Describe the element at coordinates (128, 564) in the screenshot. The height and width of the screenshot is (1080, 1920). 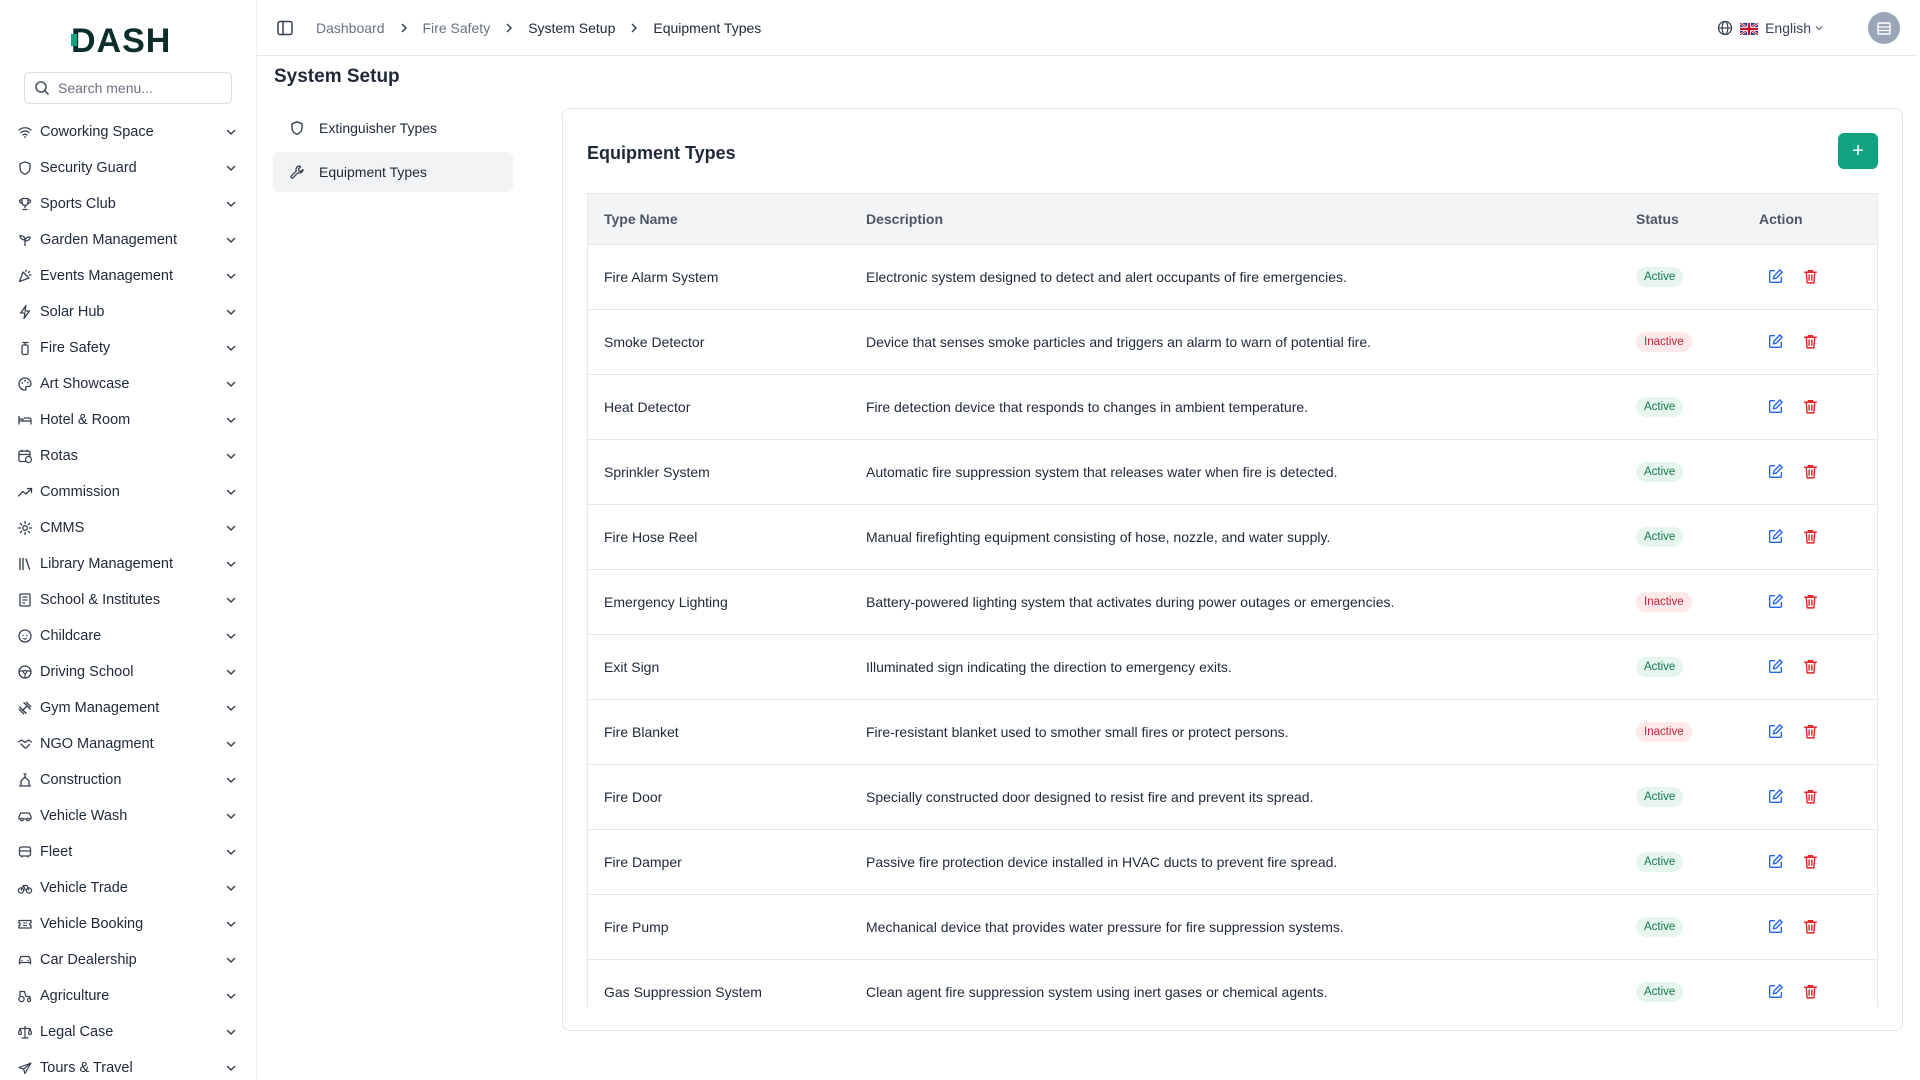
I see `sidebar-item-library-management: Library Management` at that location.